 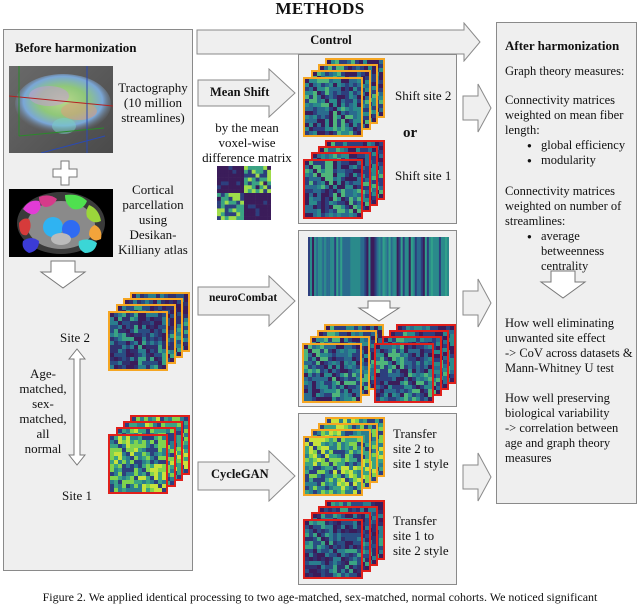 What do you see at coordinates (43, 411) in the screenshot?
I see `cohort-description: Age- matched, sex- matched, all normal` at bounding box center [43, 411].